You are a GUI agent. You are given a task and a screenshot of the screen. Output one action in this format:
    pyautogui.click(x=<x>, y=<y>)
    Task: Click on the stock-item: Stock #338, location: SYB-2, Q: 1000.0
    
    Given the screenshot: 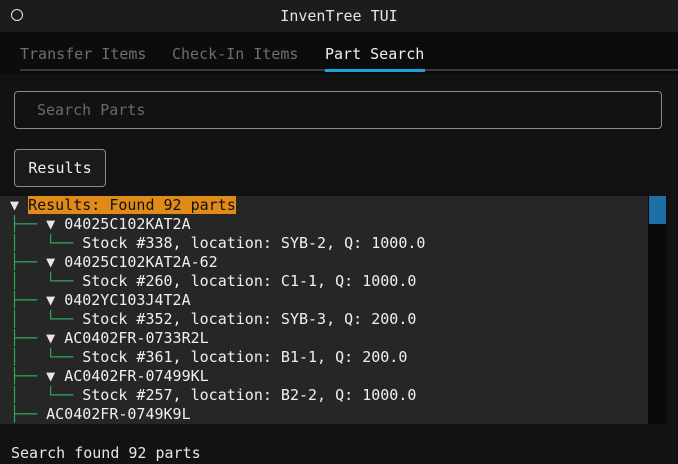 What is the action you would take?
    pyautogui.click(x=254, y=243)
    